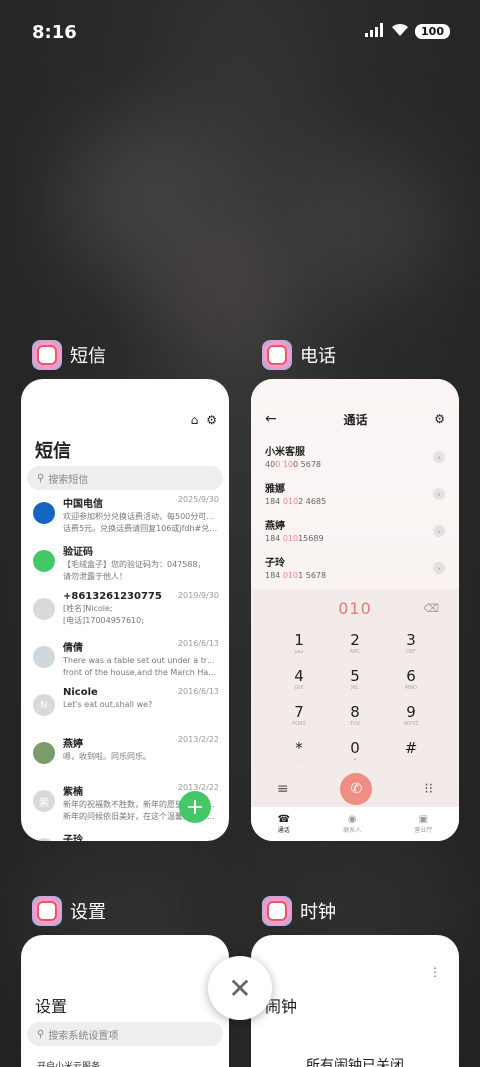 The height and width of the screenshot is (1067, 480). I want to click on call-button: ✆, so click(356, 789).